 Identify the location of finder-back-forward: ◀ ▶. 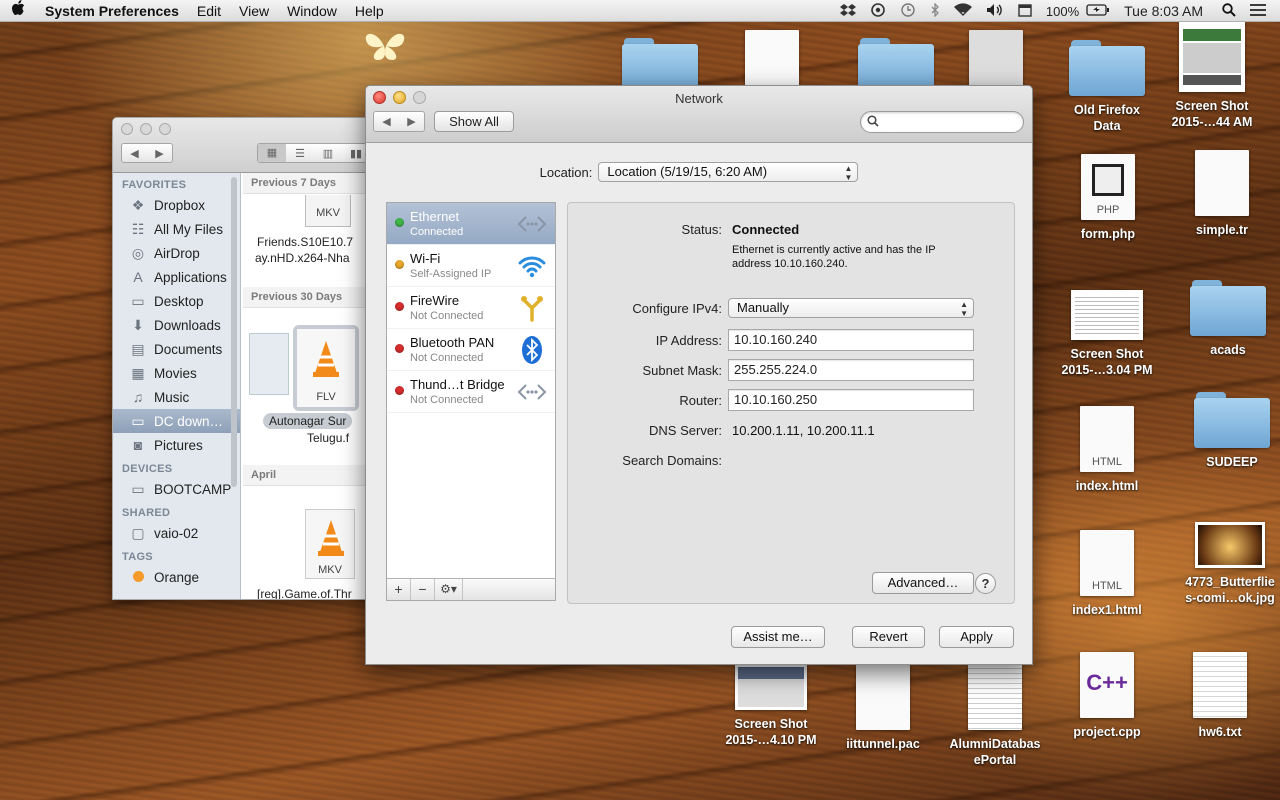
(147, 153).